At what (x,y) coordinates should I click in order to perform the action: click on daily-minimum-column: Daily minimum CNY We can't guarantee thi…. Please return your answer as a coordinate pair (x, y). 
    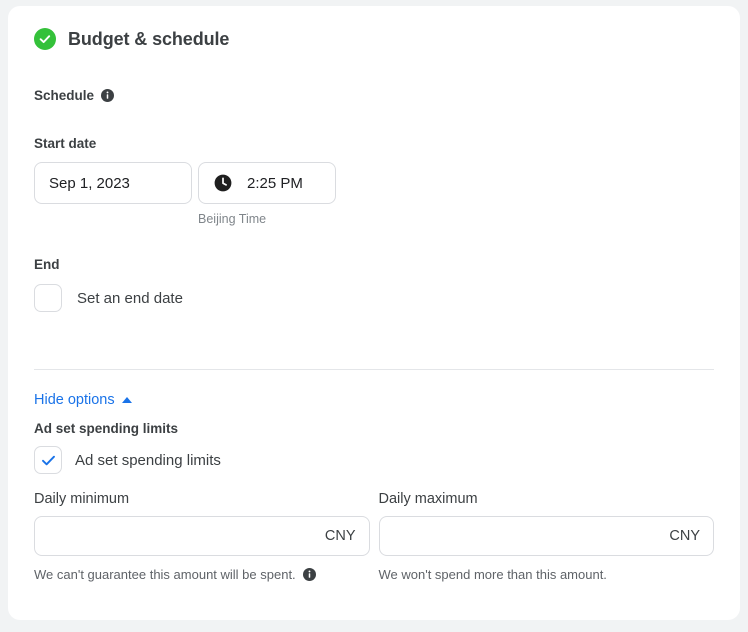
    Looking at the image, I should click on (202, 536).